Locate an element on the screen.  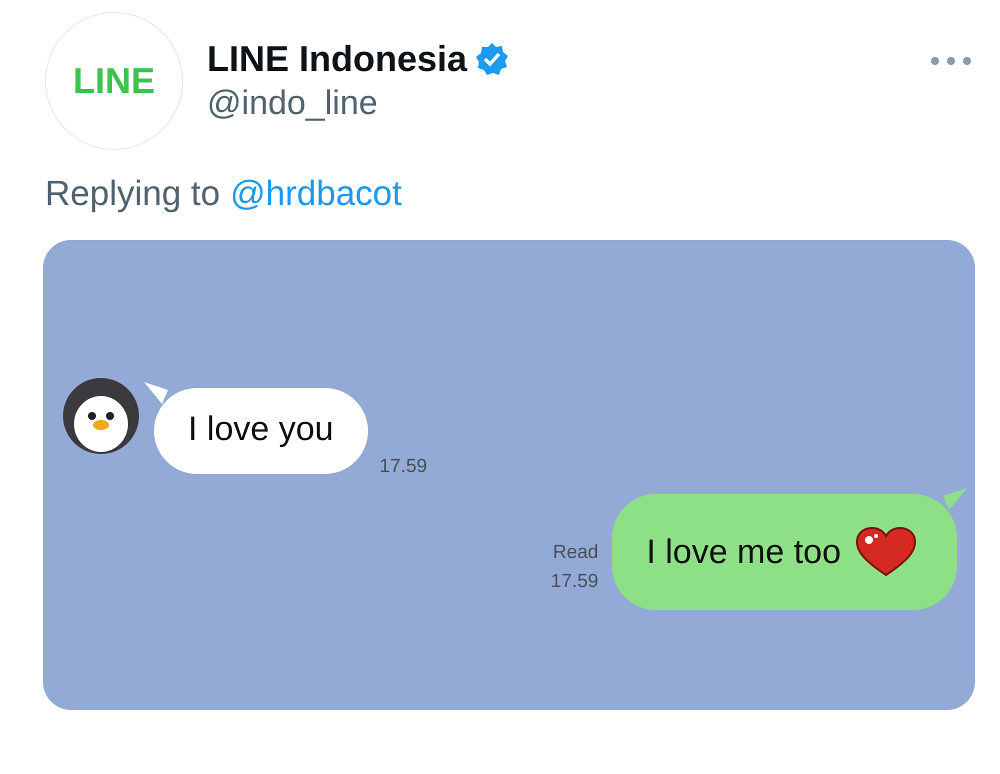
read-receipt: Read is located at coordinates (575, 553).